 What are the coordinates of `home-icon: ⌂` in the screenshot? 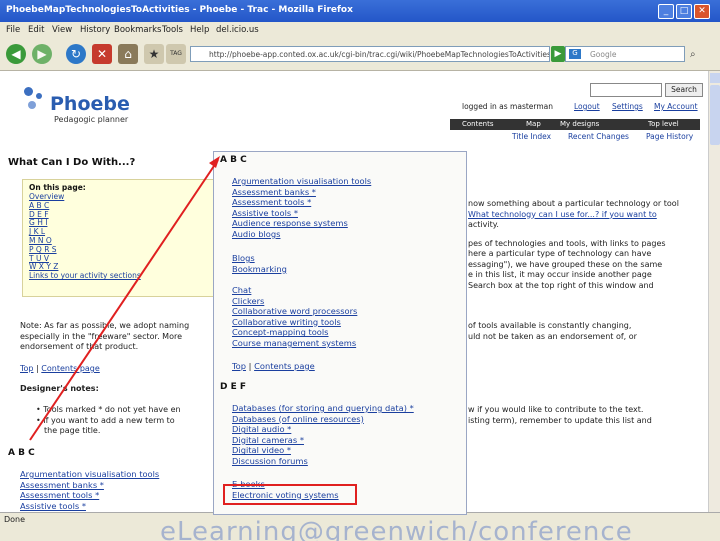 It's located at (128, 54).